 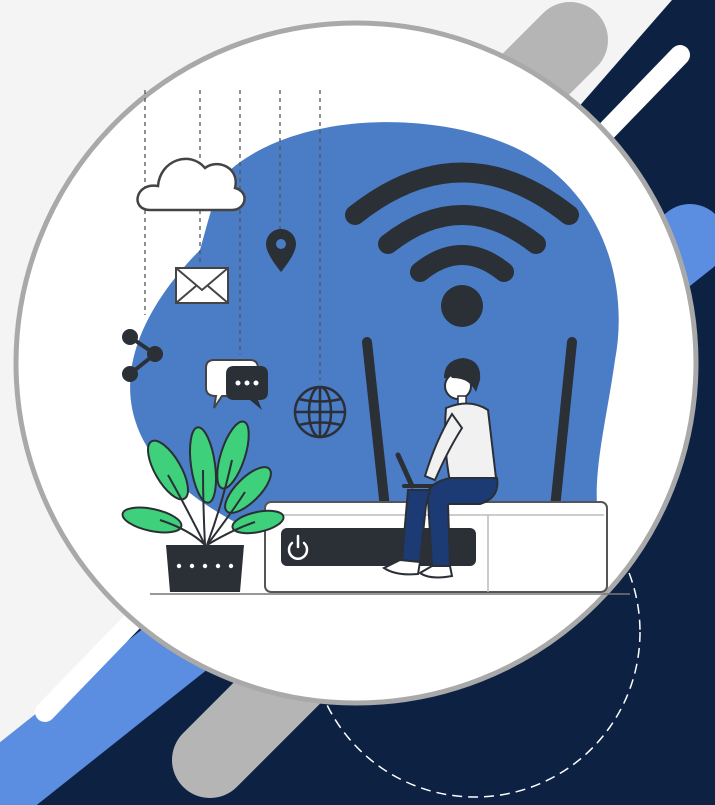 I want to click on envelope-icon, so click(x=202, y=285).